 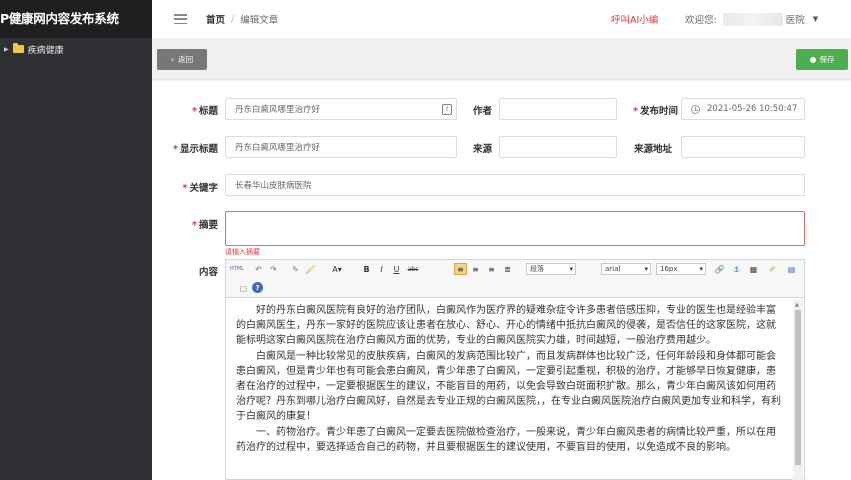 I want to click on align-right-icon: ≡, so click(x=491, y=269).